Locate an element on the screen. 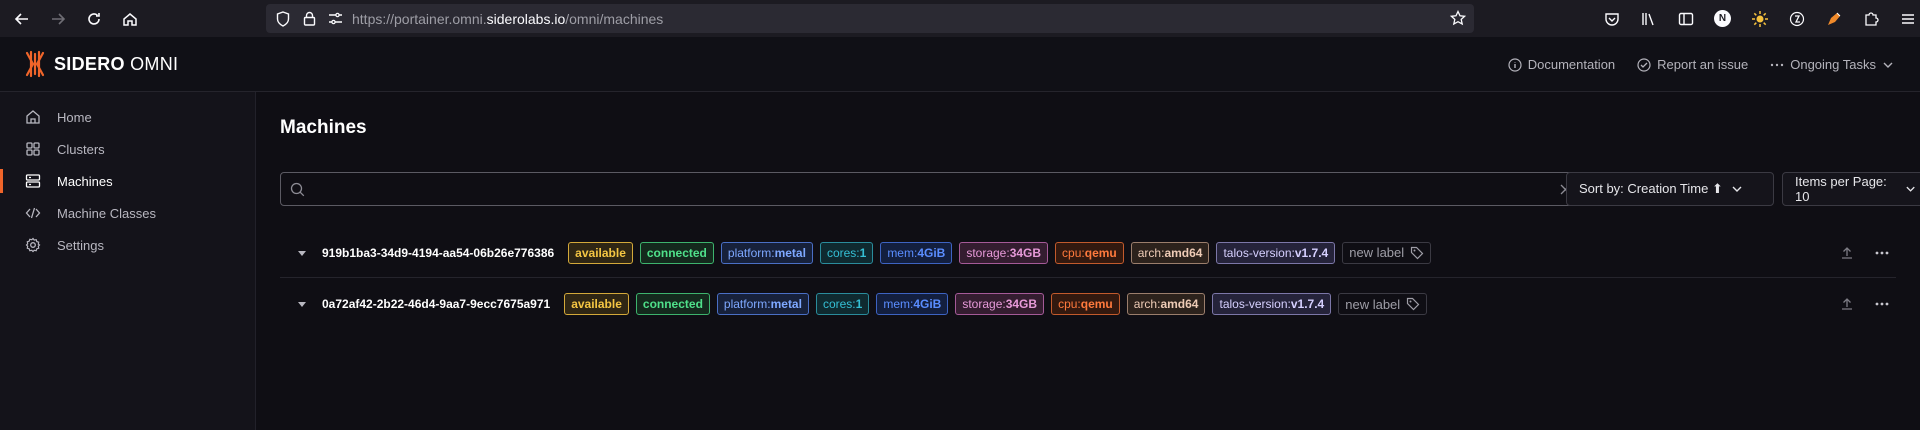 The image size is (1920, 430). omni-logo: SIDERO OMNI is located at coordinates (100, 64).